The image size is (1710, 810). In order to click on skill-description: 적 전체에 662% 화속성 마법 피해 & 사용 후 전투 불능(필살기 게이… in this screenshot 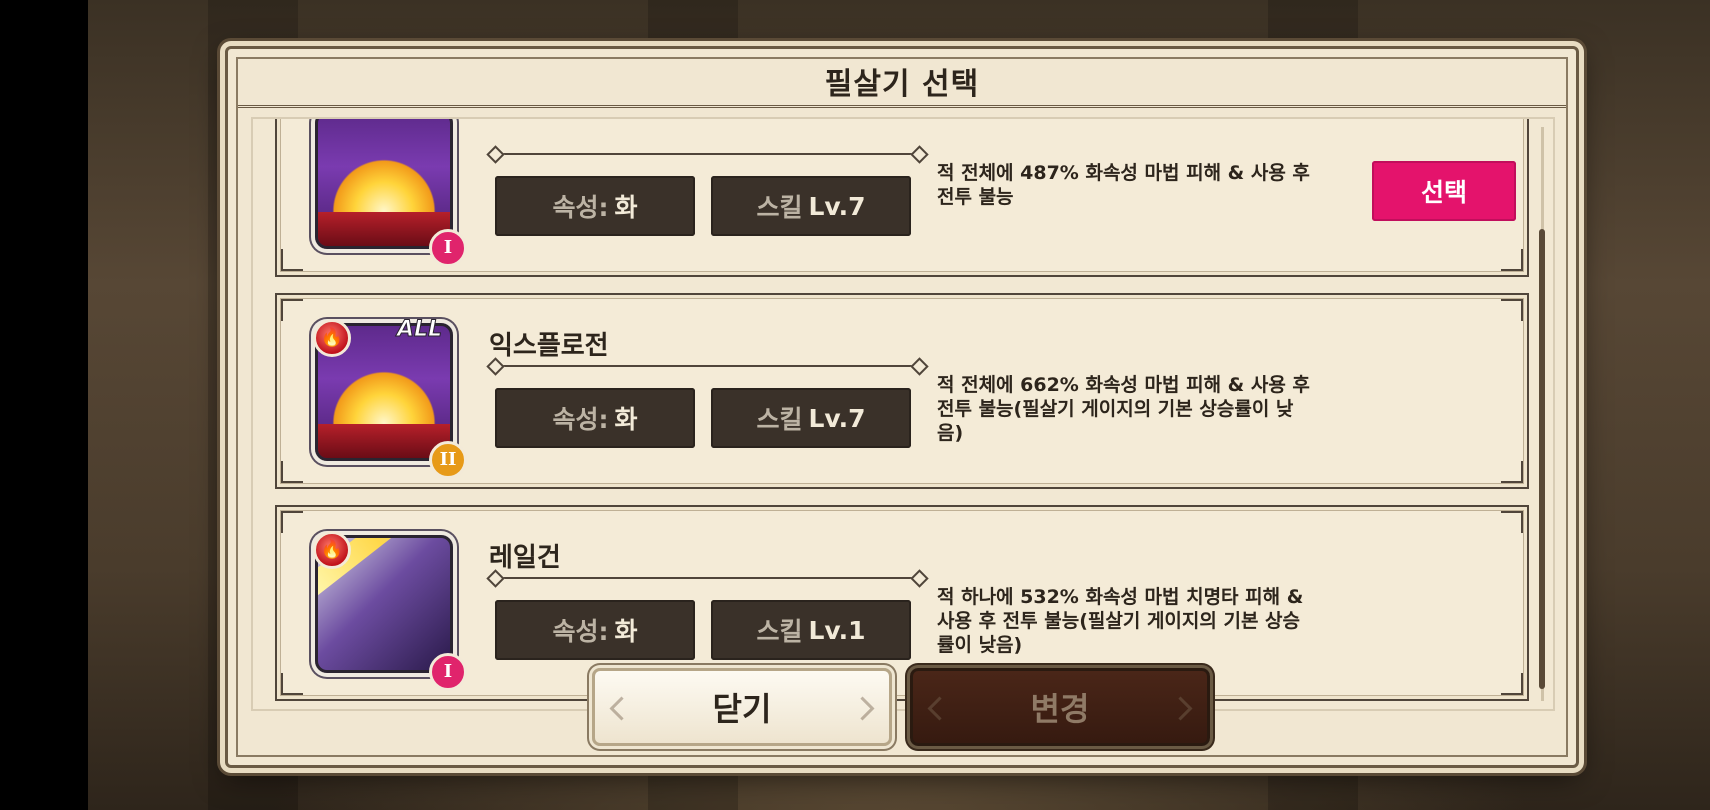, I will do `click(1123, 409)`.